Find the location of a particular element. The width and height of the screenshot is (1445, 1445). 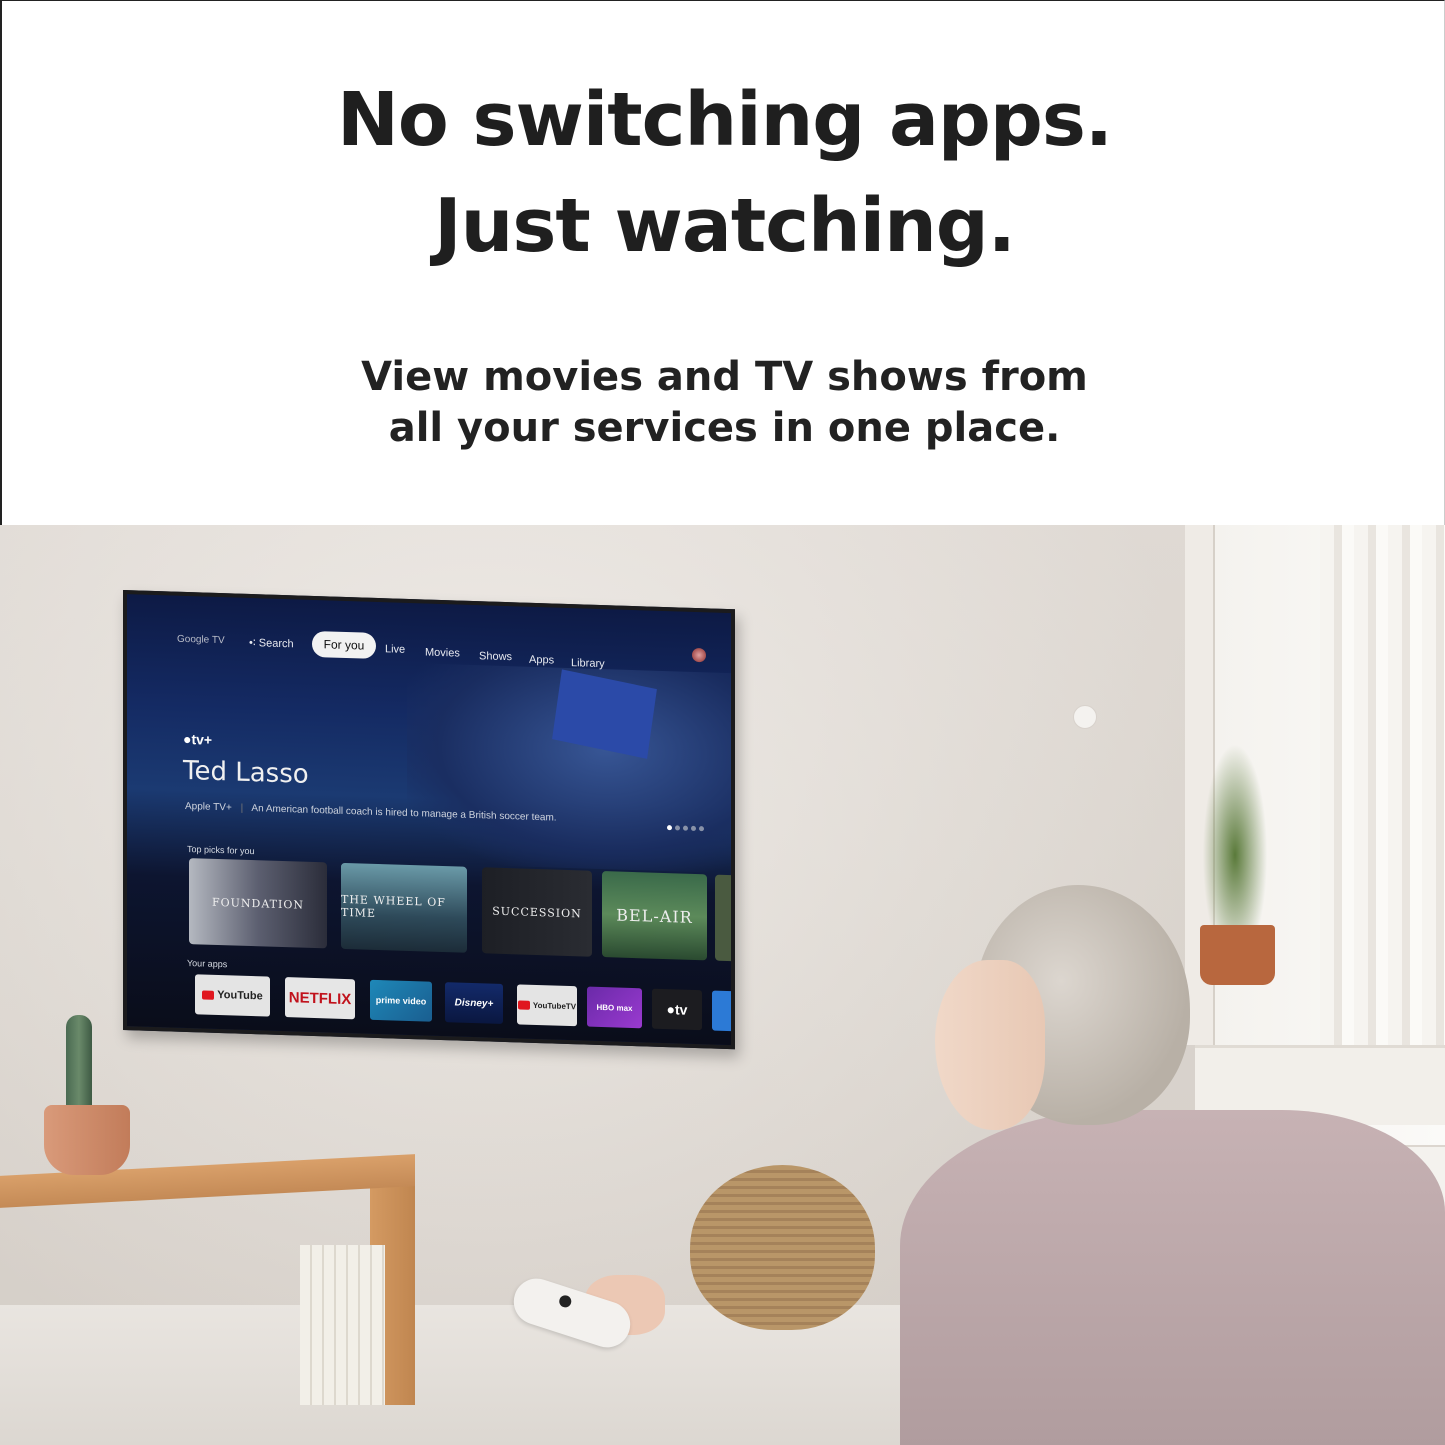

sweater is located at coordinates (1172, 1277).